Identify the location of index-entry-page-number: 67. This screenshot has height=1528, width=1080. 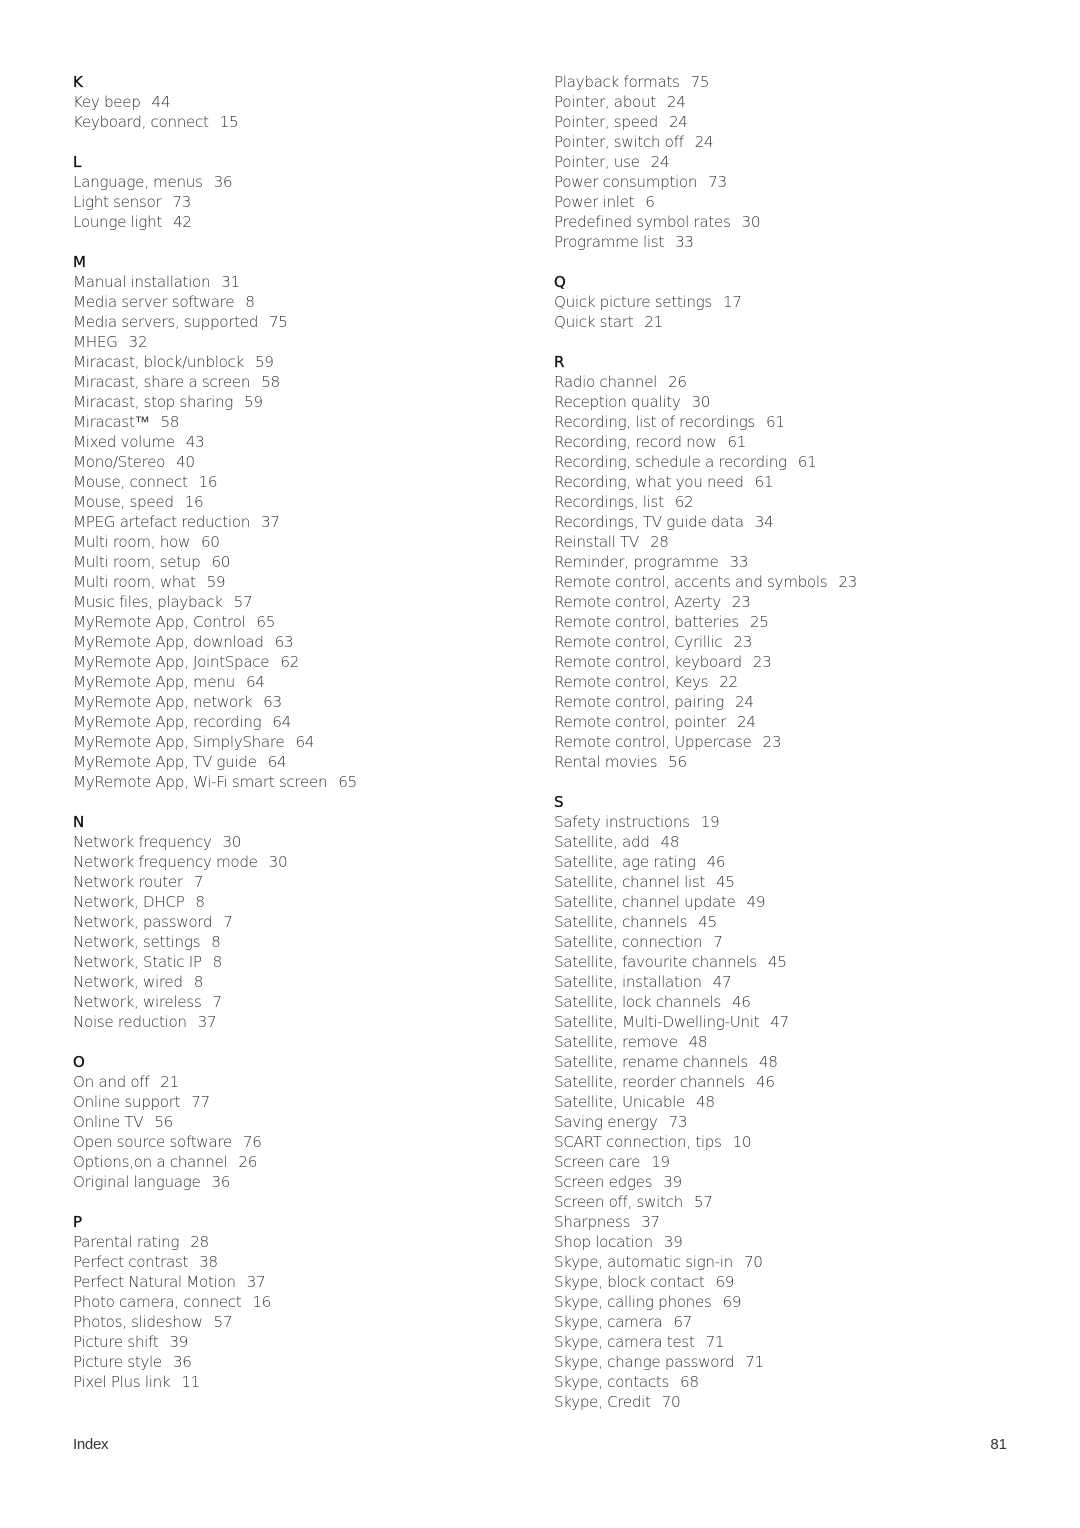
(682, 1322).